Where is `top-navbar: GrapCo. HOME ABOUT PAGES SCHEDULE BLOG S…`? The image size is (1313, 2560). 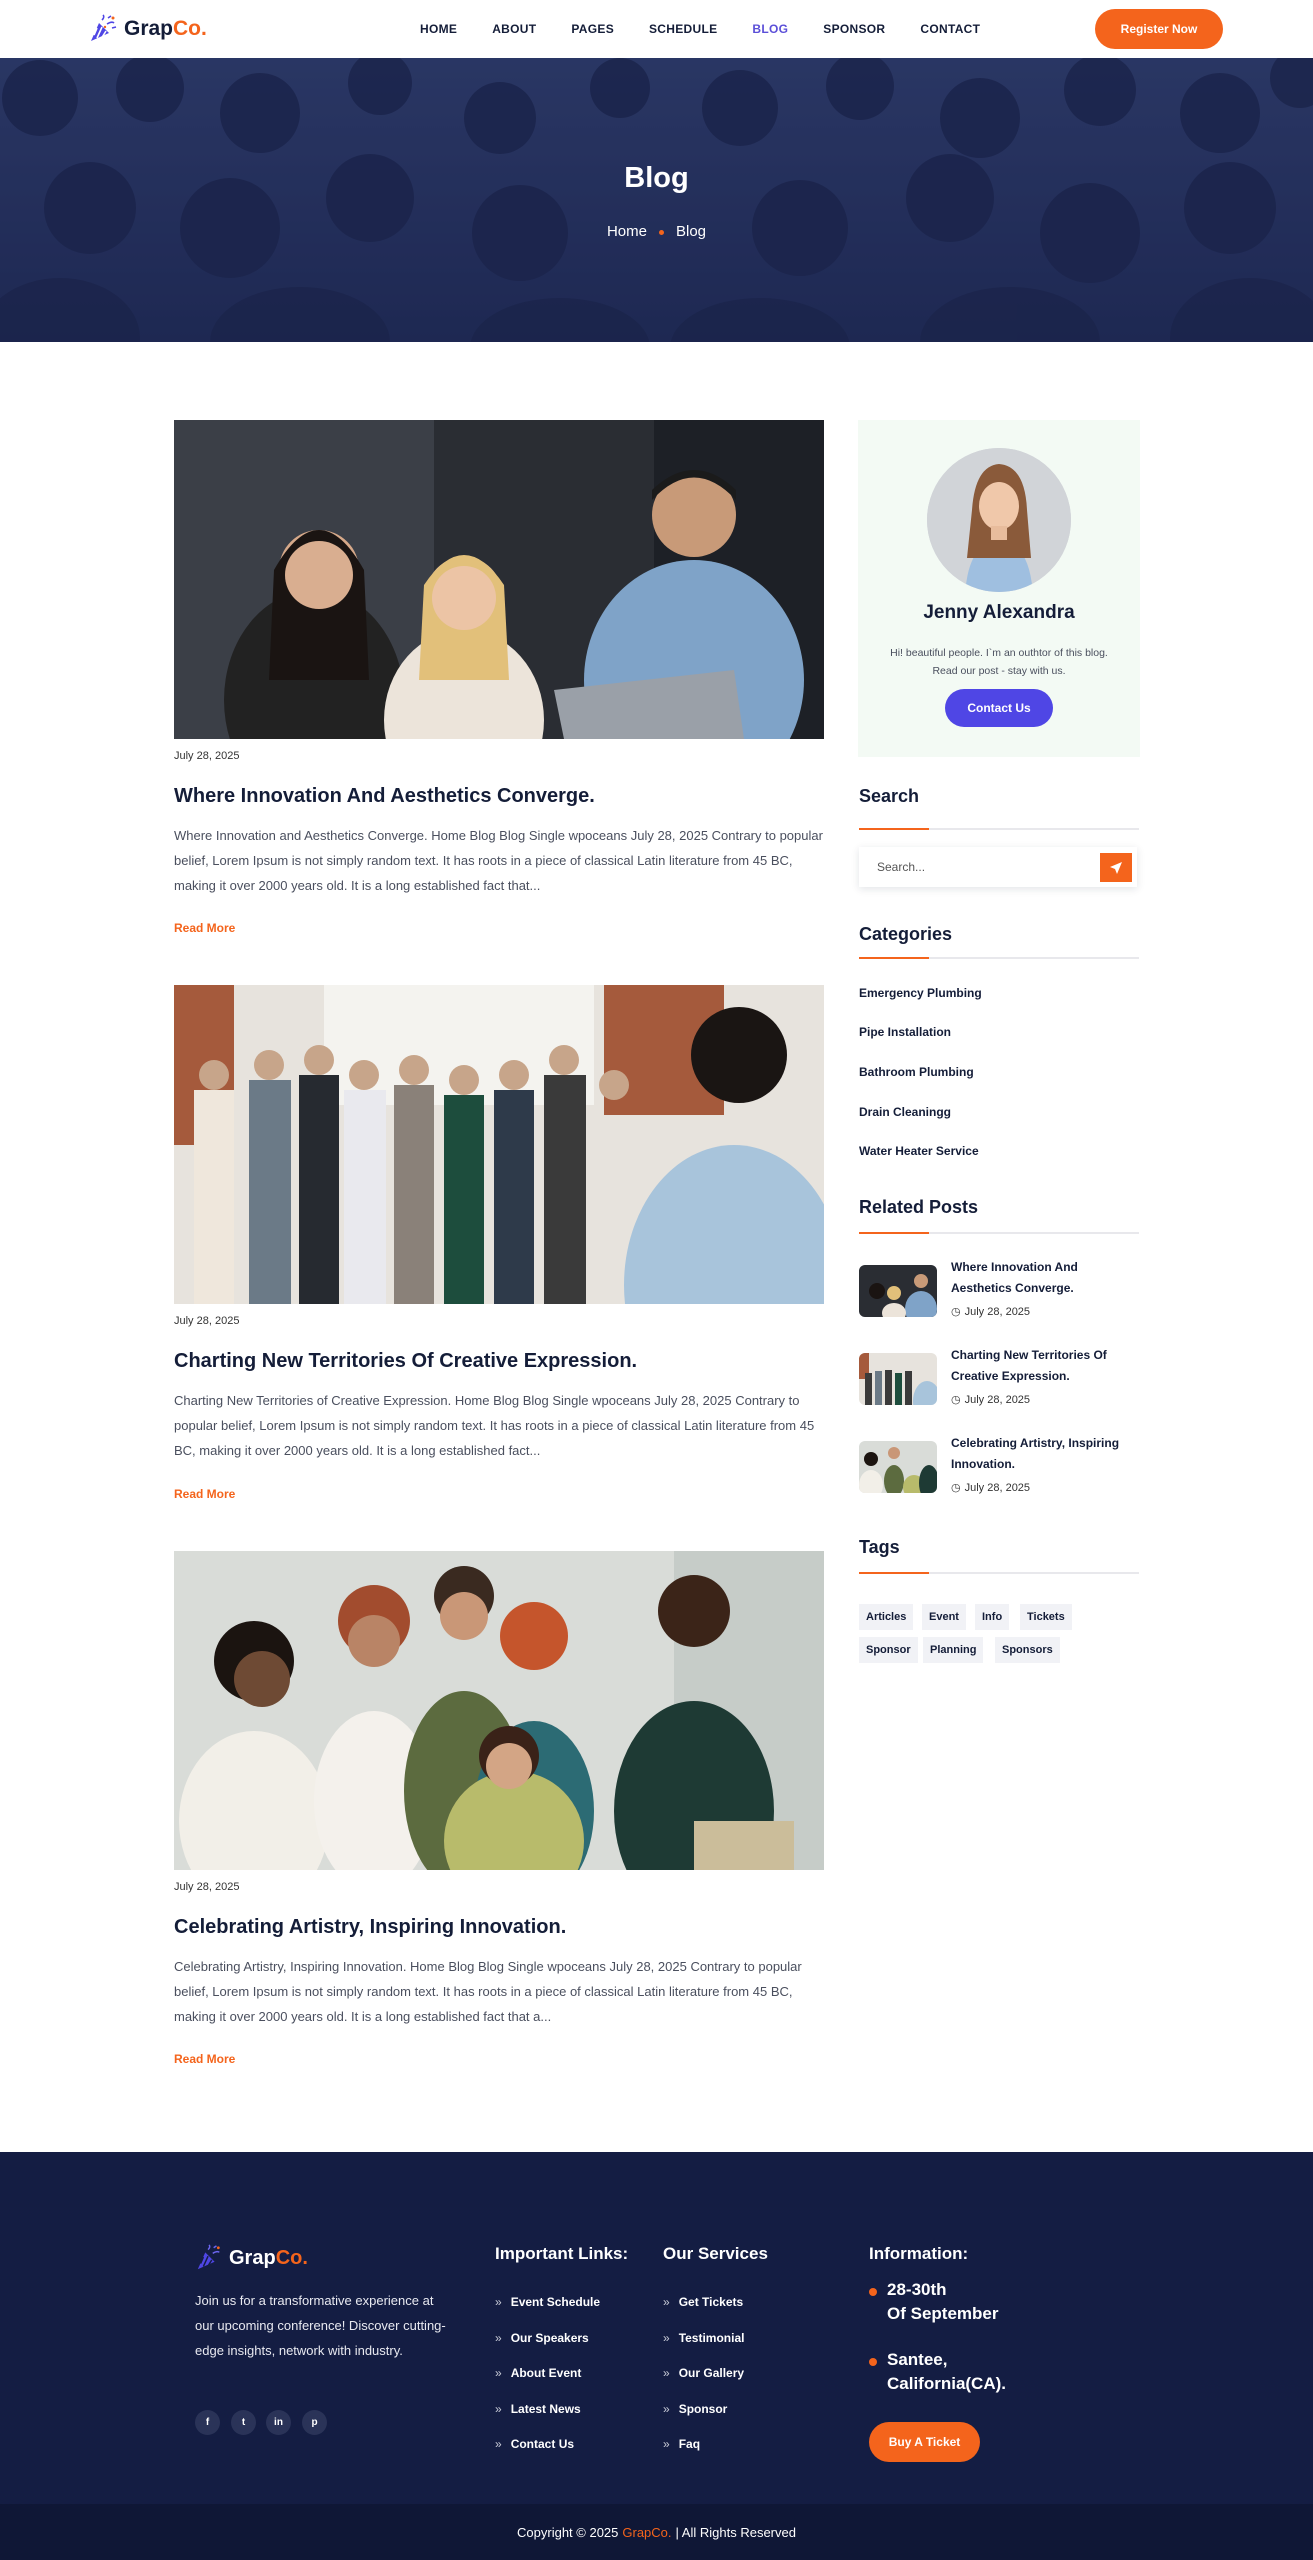 top-navbar: GrapCo. HOME ABOUT PAGES SCHEDULE BLOG S… is located at coordinates (656, 29).